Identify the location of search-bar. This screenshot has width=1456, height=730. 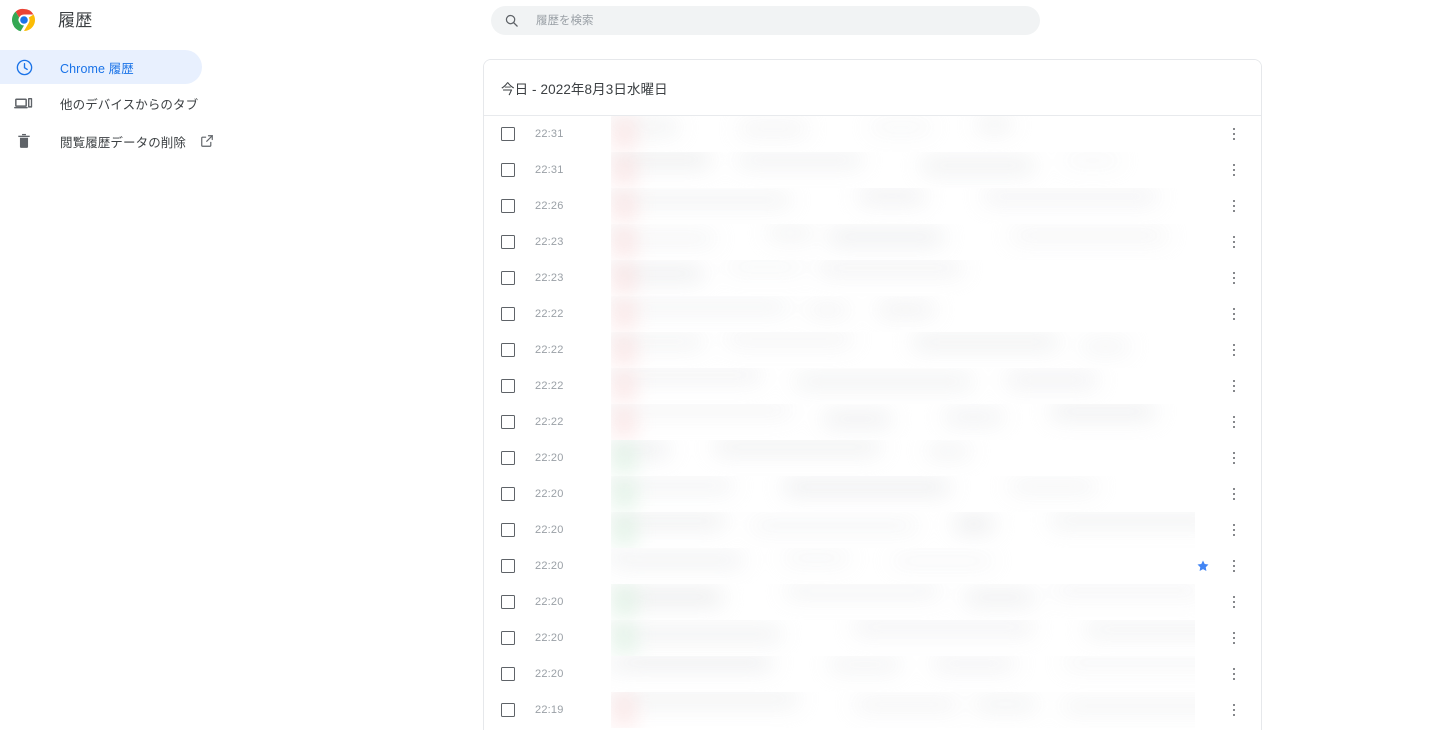
(765, 20).